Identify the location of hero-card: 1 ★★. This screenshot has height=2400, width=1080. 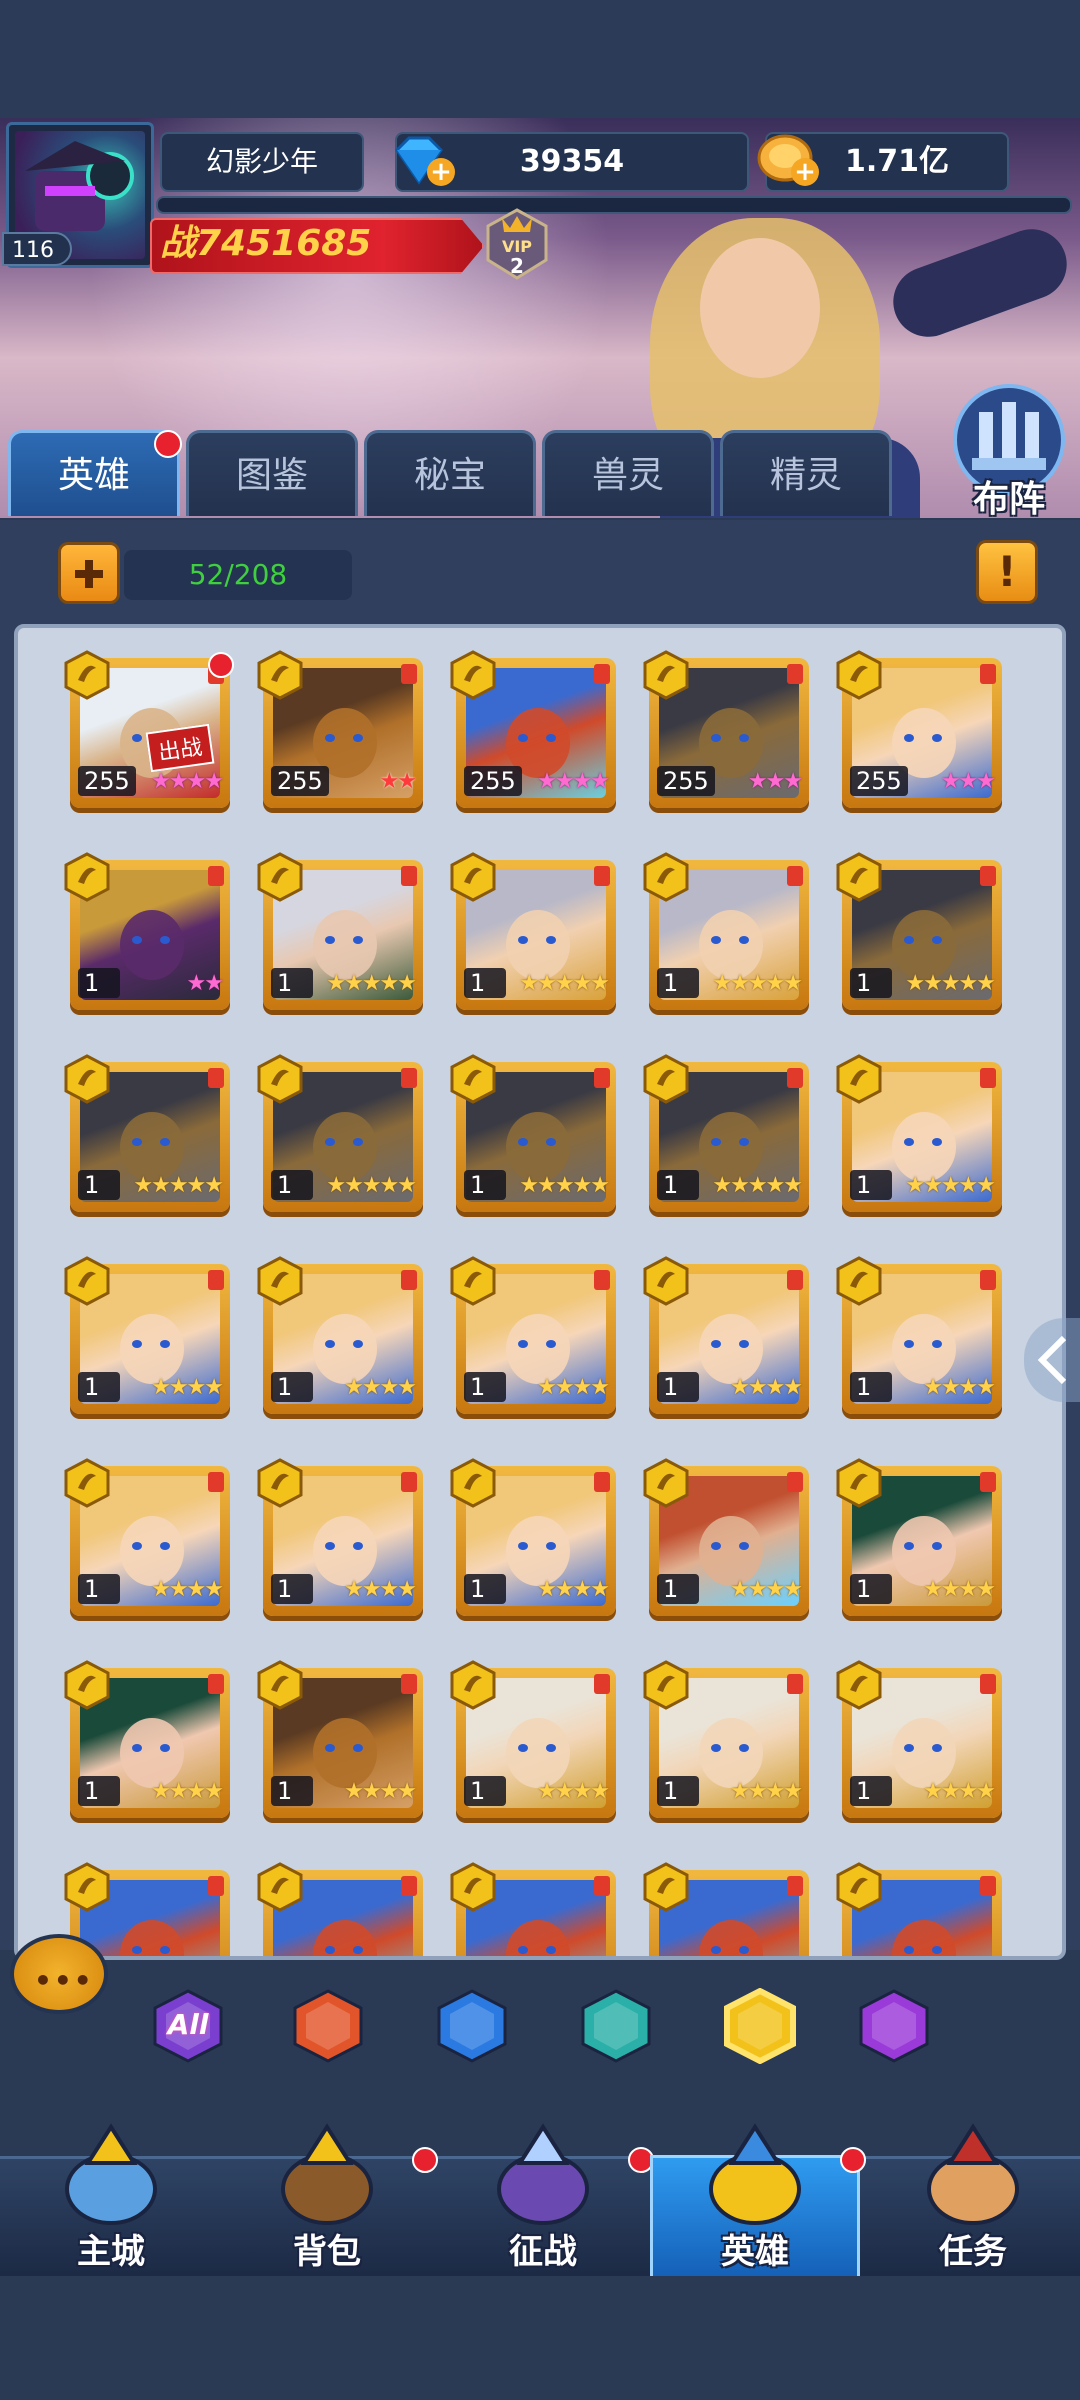
(147, 931).